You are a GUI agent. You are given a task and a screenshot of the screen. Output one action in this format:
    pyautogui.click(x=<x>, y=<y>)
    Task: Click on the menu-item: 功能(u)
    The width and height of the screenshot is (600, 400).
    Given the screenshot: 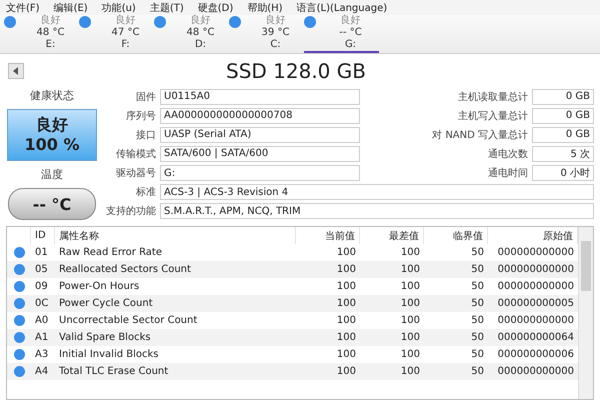 What is the action you would take?
    pyautogui.click(x=119, y=7)
    